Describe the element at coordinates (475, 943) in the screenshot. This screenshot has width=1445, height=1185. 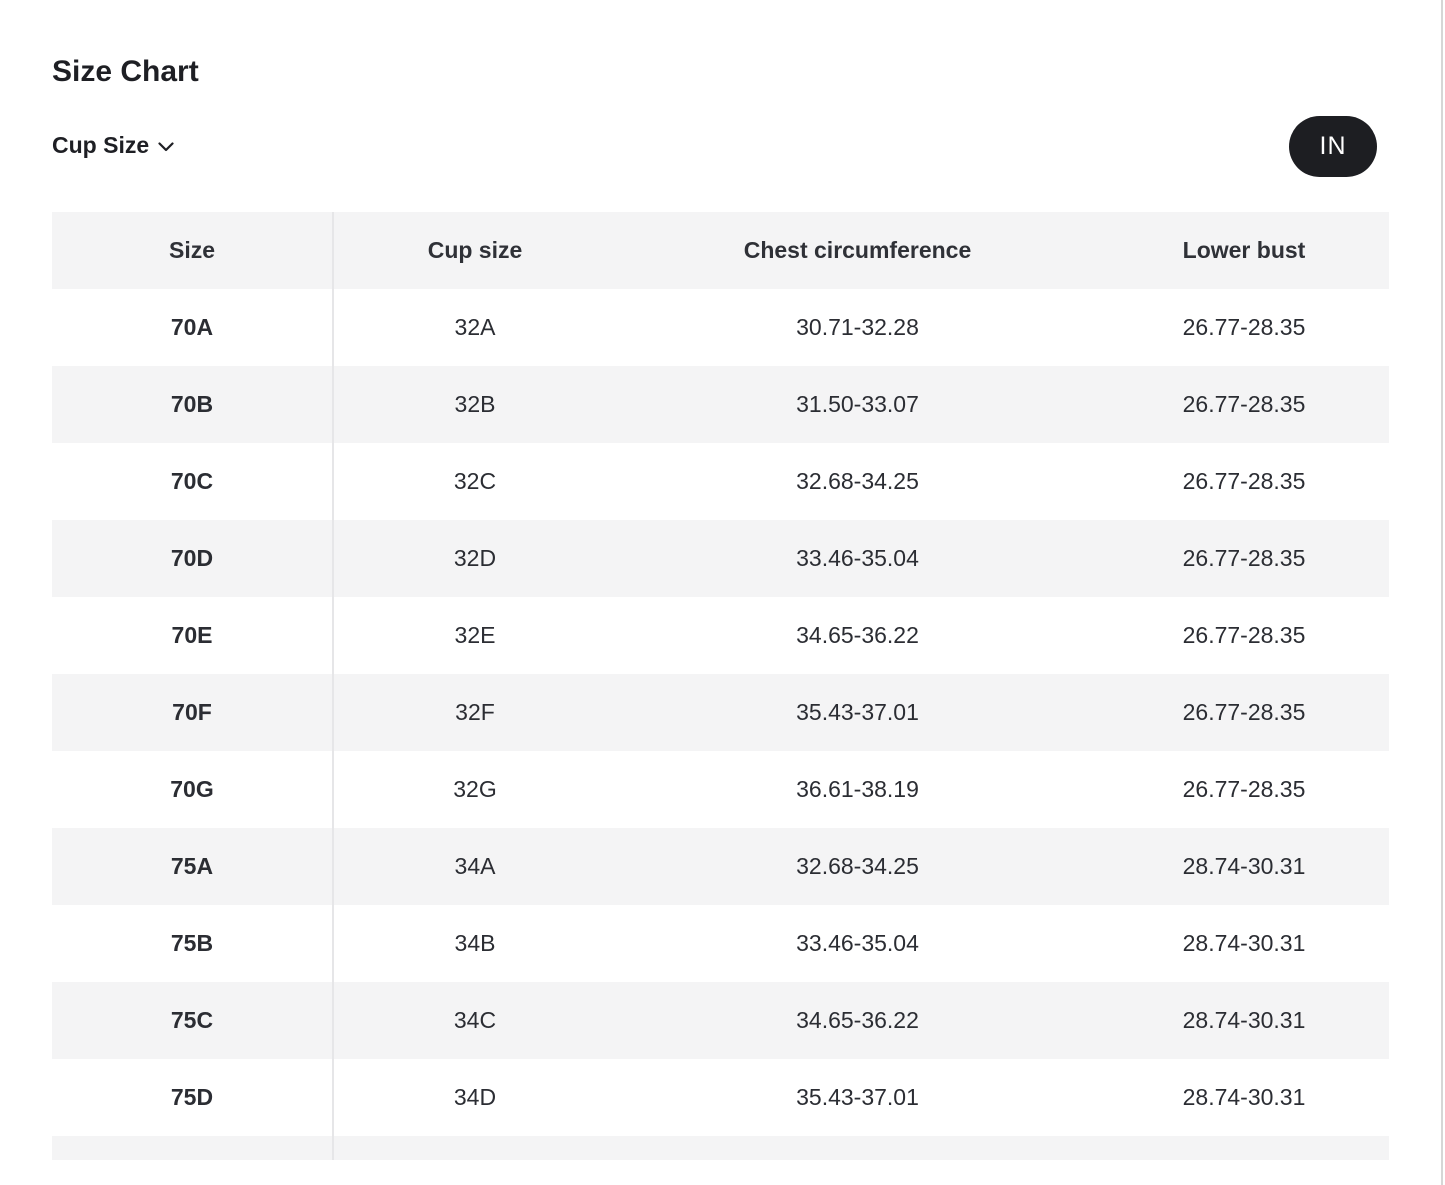
I see `cell-cup-size: 34B` at that location.